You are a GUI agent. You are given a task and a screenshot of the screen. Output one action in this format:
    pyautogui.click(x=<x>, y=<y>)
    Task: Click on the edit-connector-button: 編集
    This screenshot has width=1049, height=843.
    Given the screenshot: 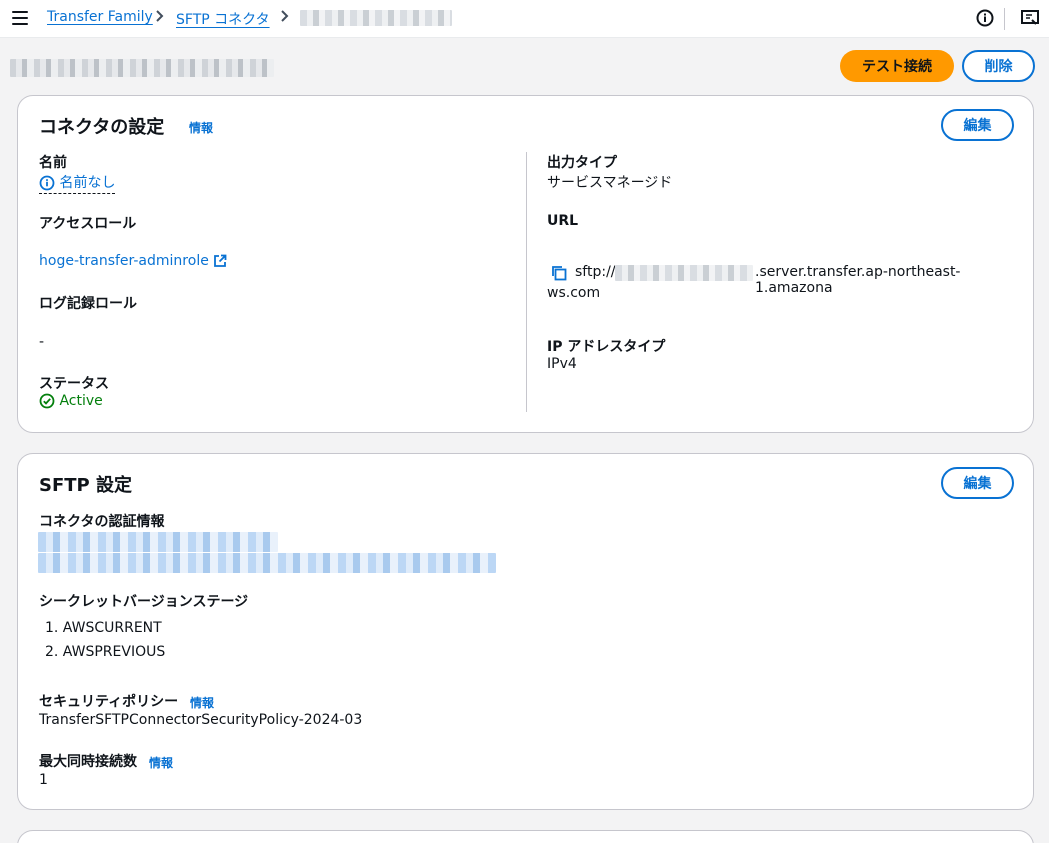 What is the action you would take?
    pyautogui.click(x=977, y=125)
    